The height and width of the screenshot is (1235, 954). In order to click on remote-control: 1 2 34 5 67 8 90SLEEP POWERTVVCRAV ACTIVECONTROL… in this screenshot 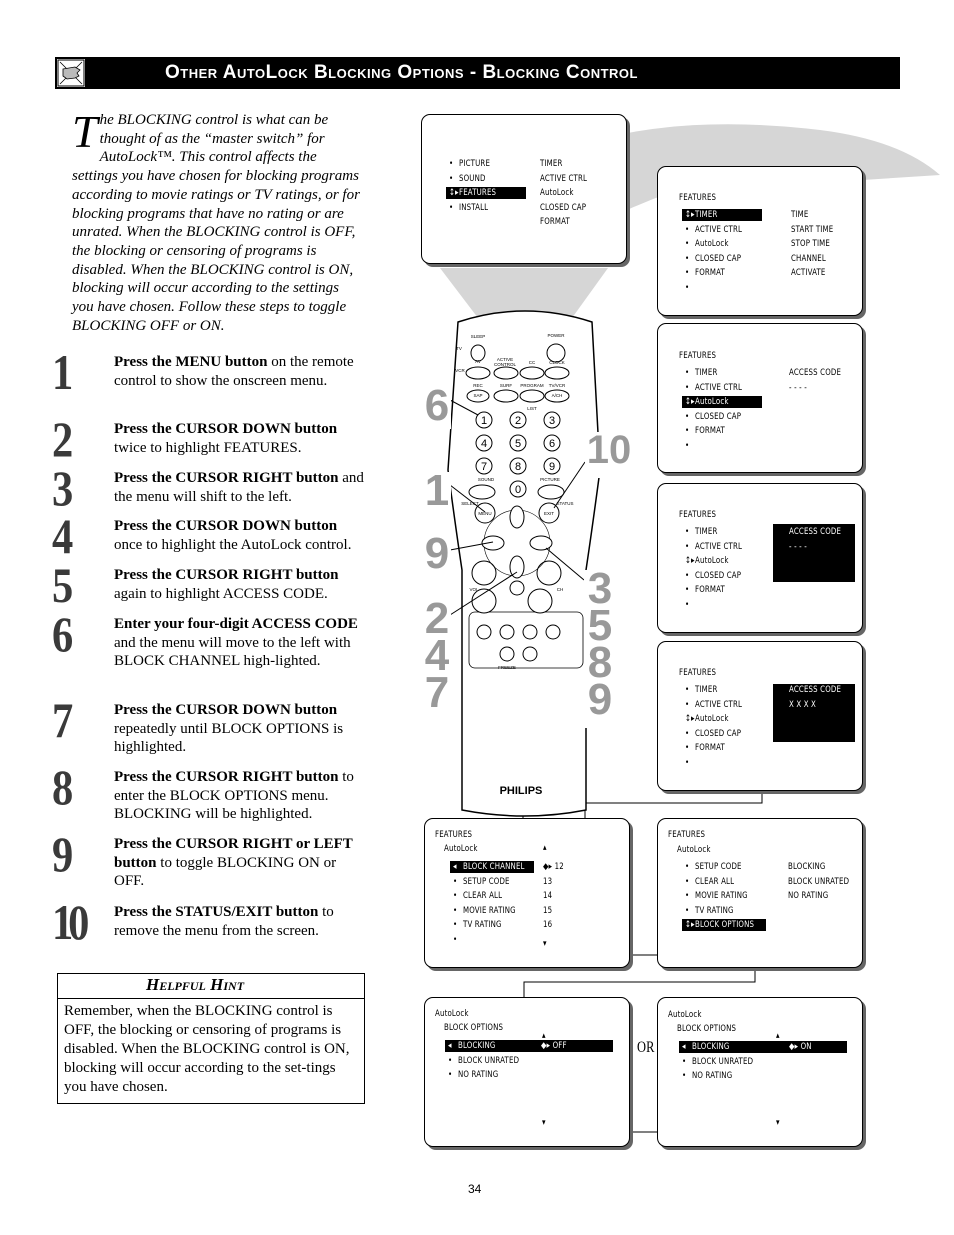, I will do `click(524, 563)`.